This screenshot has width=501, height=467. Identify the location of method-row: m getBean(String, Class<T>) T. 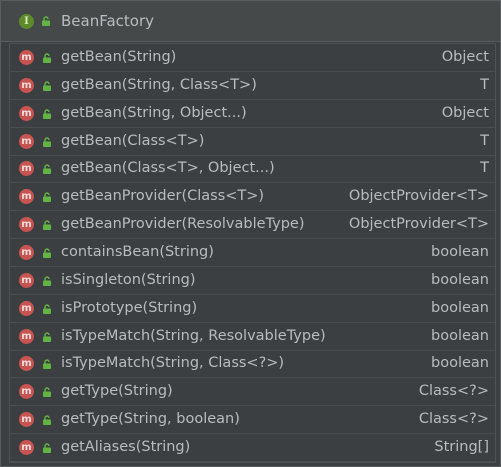
(252, 86).